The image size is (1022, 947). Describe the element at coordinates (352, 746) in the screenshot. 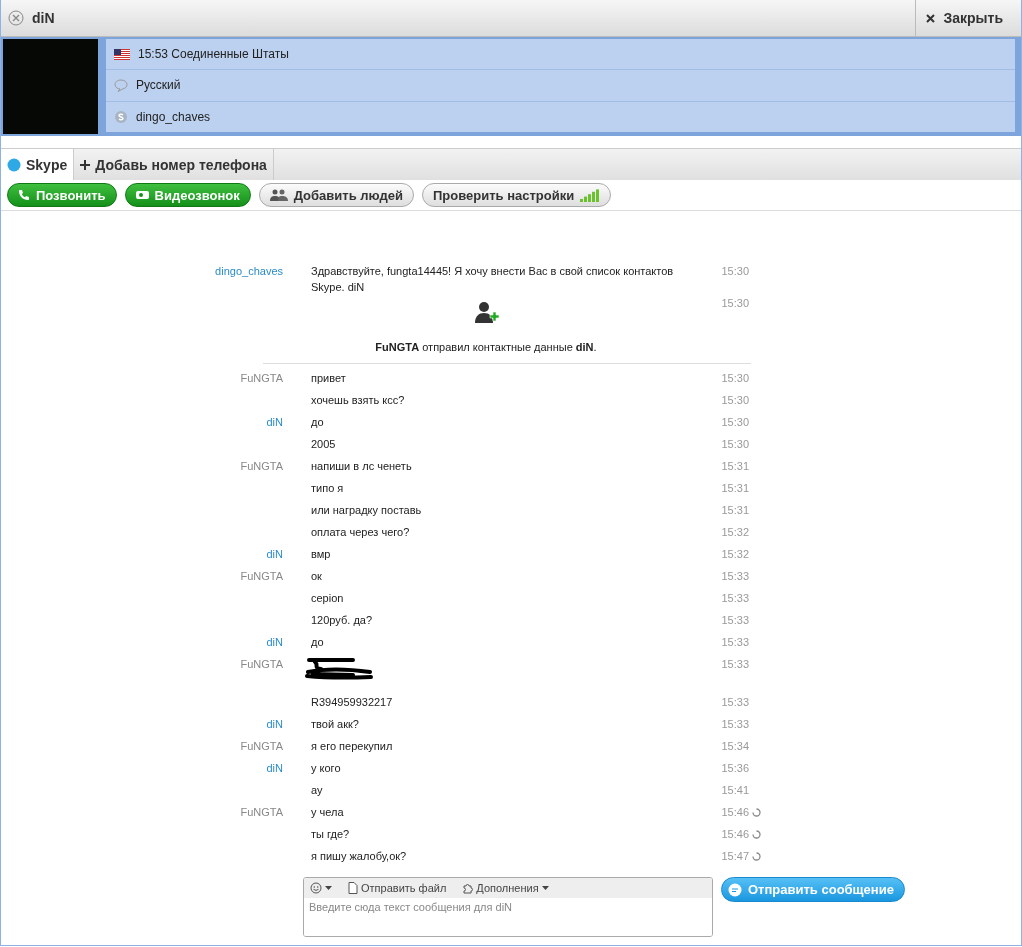

I see `message-text: я его перекупил` at that location.